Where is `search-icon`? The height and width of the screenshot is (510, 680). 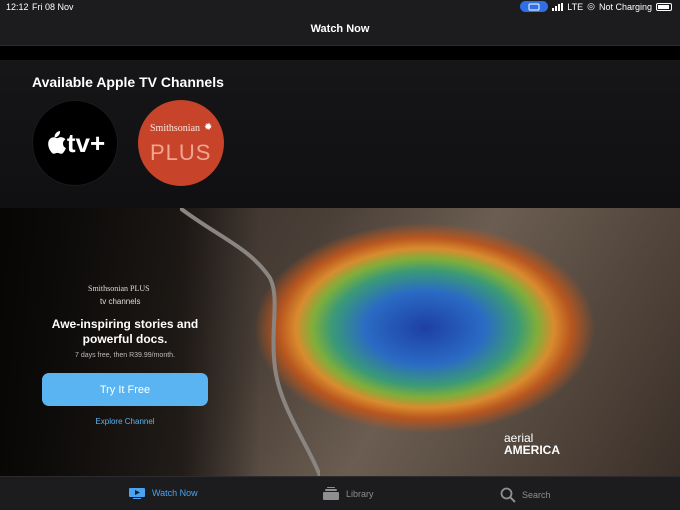 search-icon is located at coordinates (508, 495).